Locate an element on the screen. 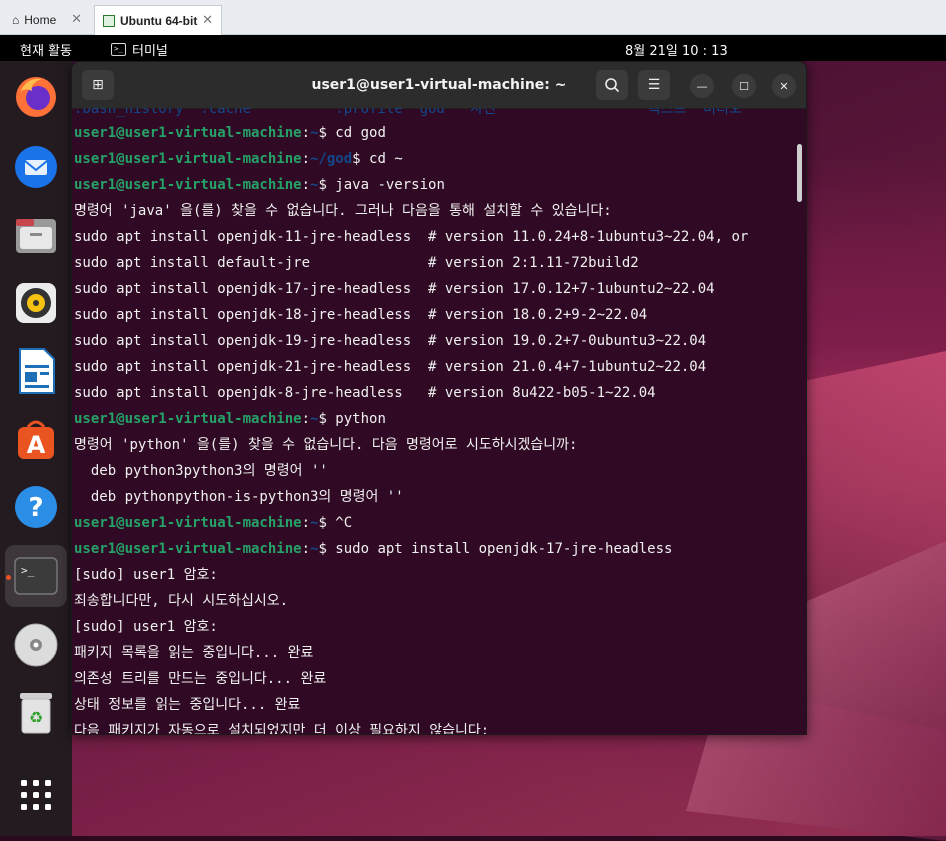 The width and height of the screenshot is (946, 841). clock: 8월 21일 10 : 13 is located at coordinates (676, 49).